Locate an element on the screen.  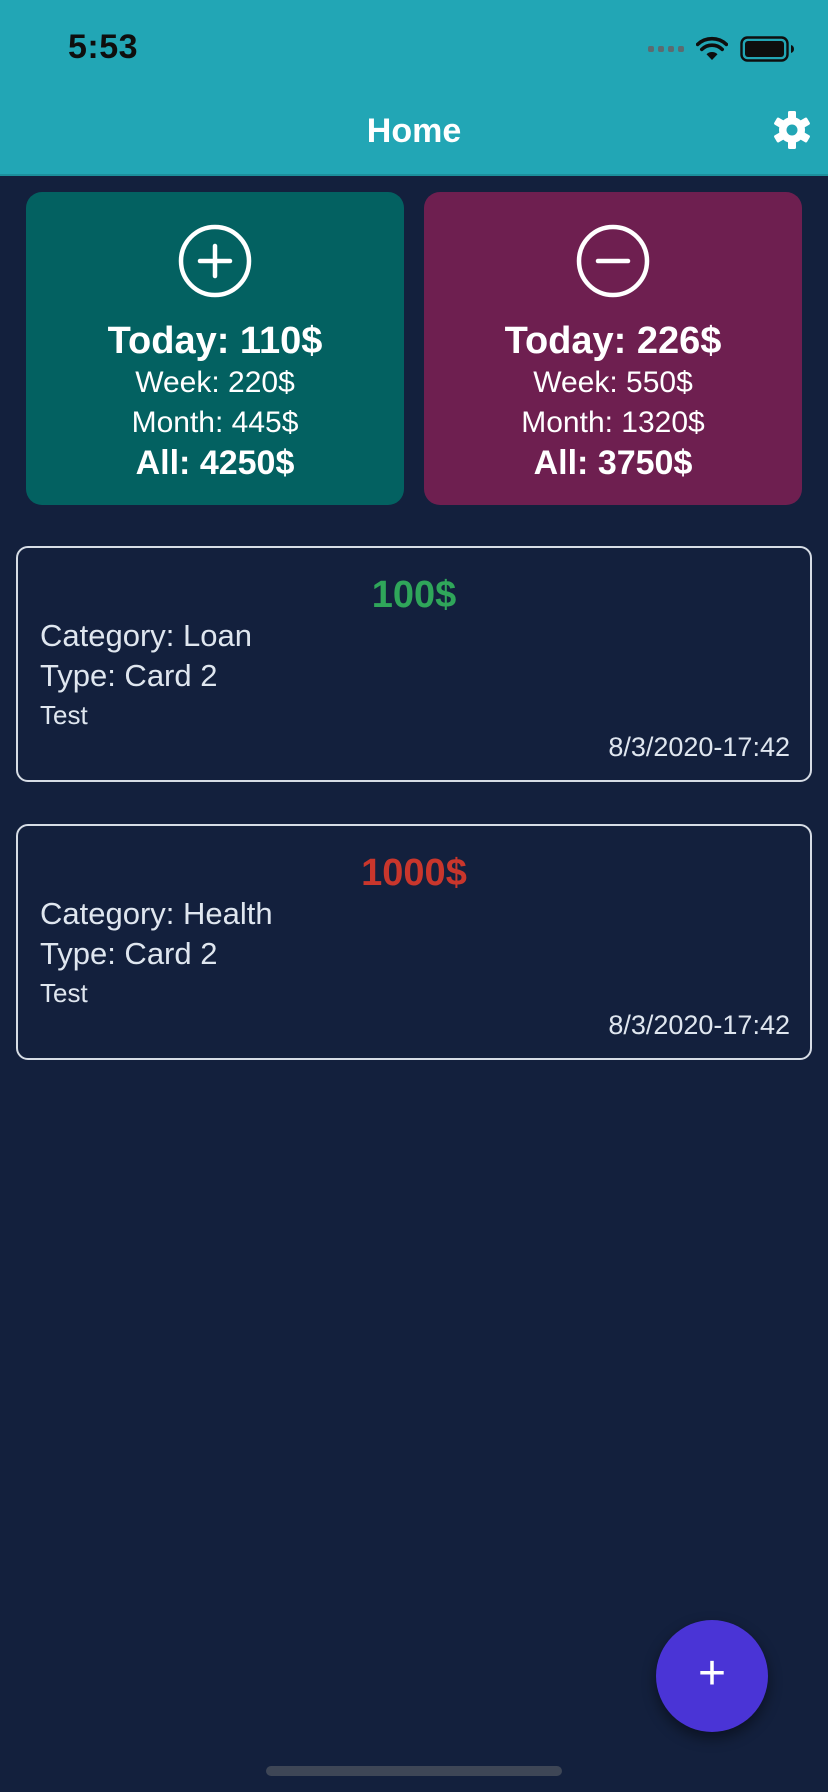
transaction-amount: 1000$ is located at coordinates (414, 873).